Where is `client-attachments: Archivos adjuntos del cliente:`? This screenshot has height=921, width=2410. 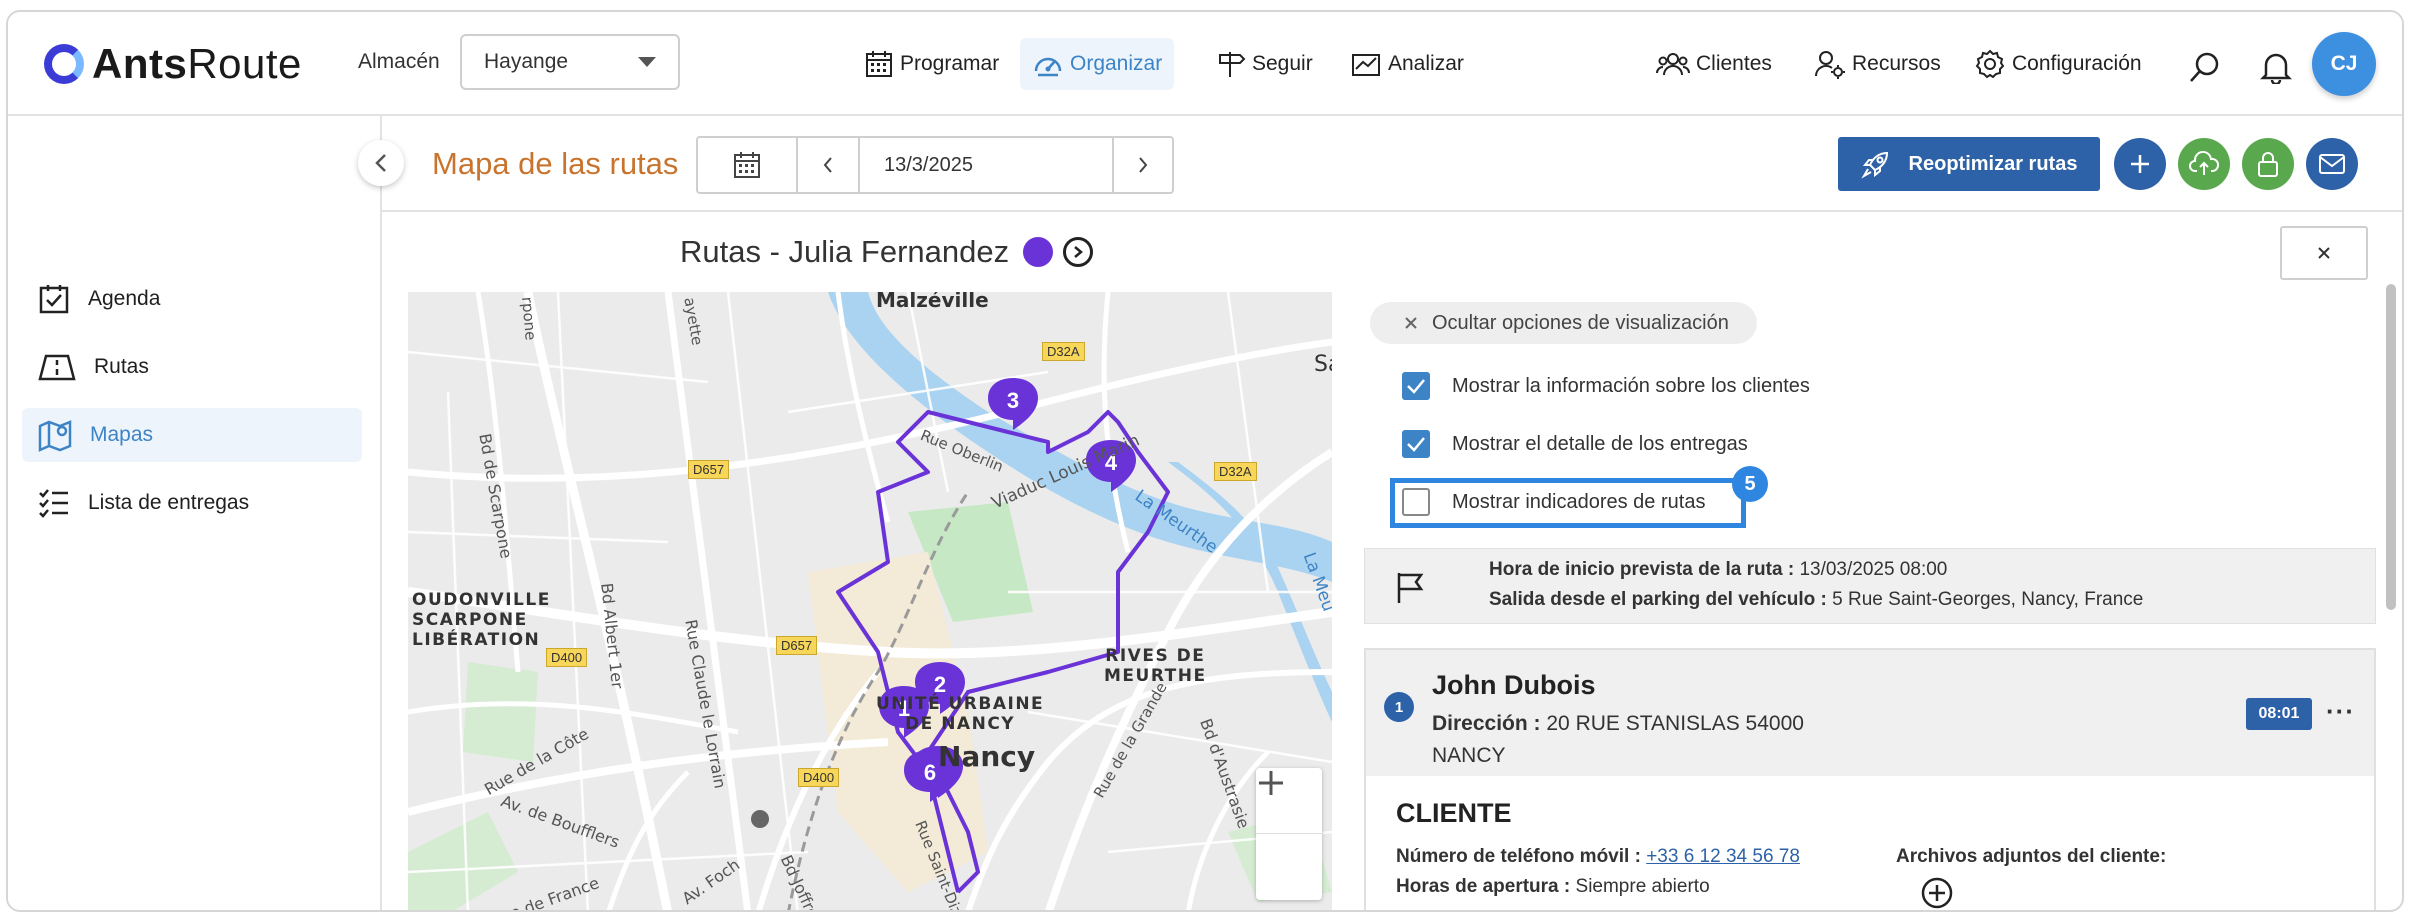
client-attachments: Archivos adjuntos del cliente: is located at coordinates (2031, 857).